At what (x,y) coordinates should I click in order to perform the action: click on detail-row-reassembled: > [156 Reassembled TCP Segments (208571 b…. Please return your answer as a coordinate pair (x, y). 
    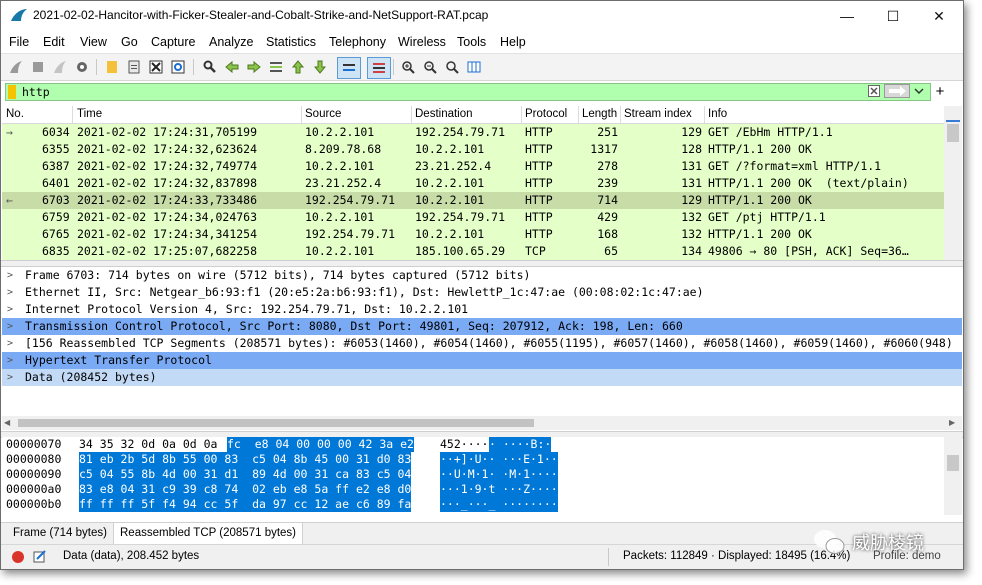
    Looking at the image, I should click on (482, 343).